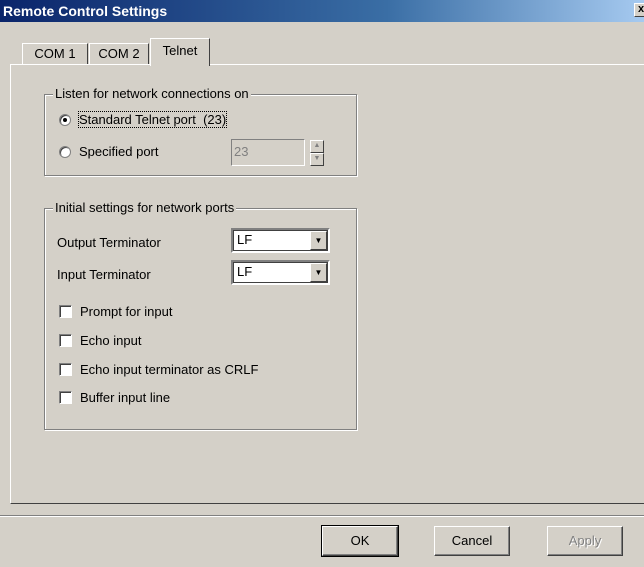 The image size is (644, 567). Describe the element at coordinates (65, 340) in the screenshot. I see `echo-input-checkbox` at that location.